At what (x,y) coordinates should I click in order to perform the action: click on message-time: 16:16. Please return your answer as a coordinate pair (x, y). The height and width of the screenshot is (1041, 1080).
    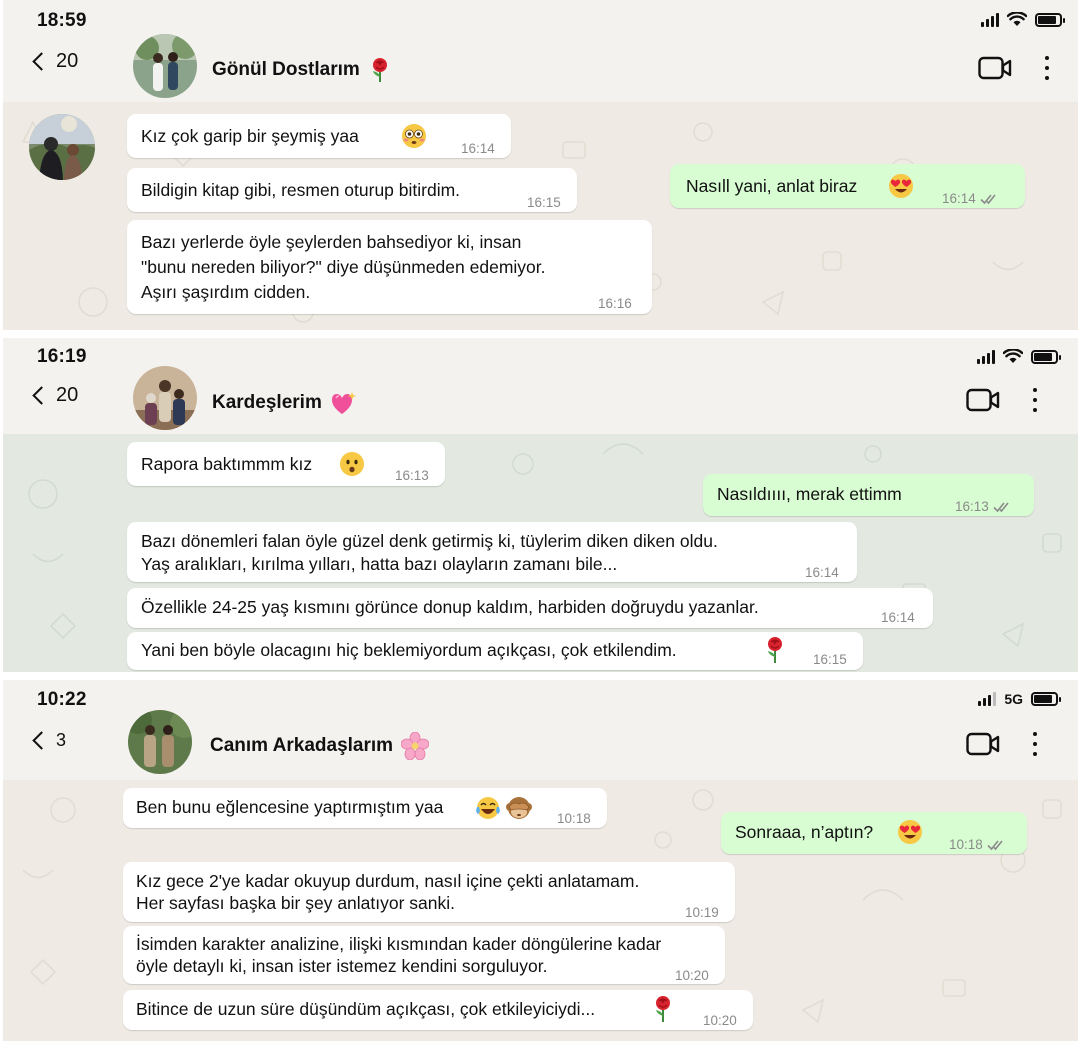
    Looking at the image, I should click on (615, 303).